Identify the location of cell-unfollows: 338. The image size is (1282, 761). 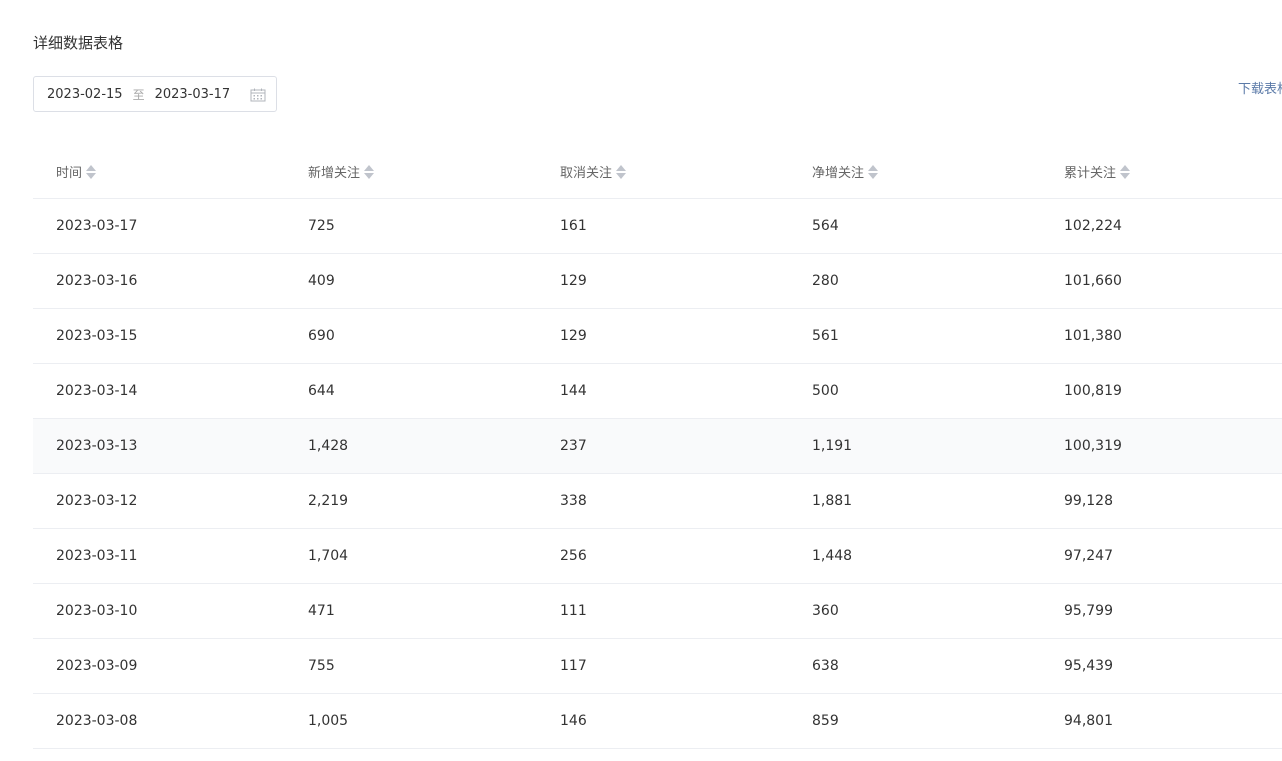
(573, 501).